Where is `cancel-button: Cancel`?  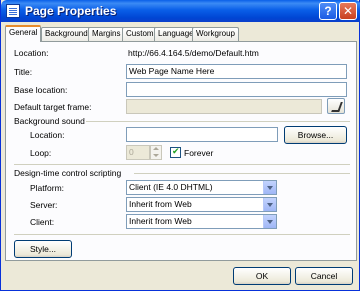 cancel-button: Cancel is located at coordinates (324, 276).